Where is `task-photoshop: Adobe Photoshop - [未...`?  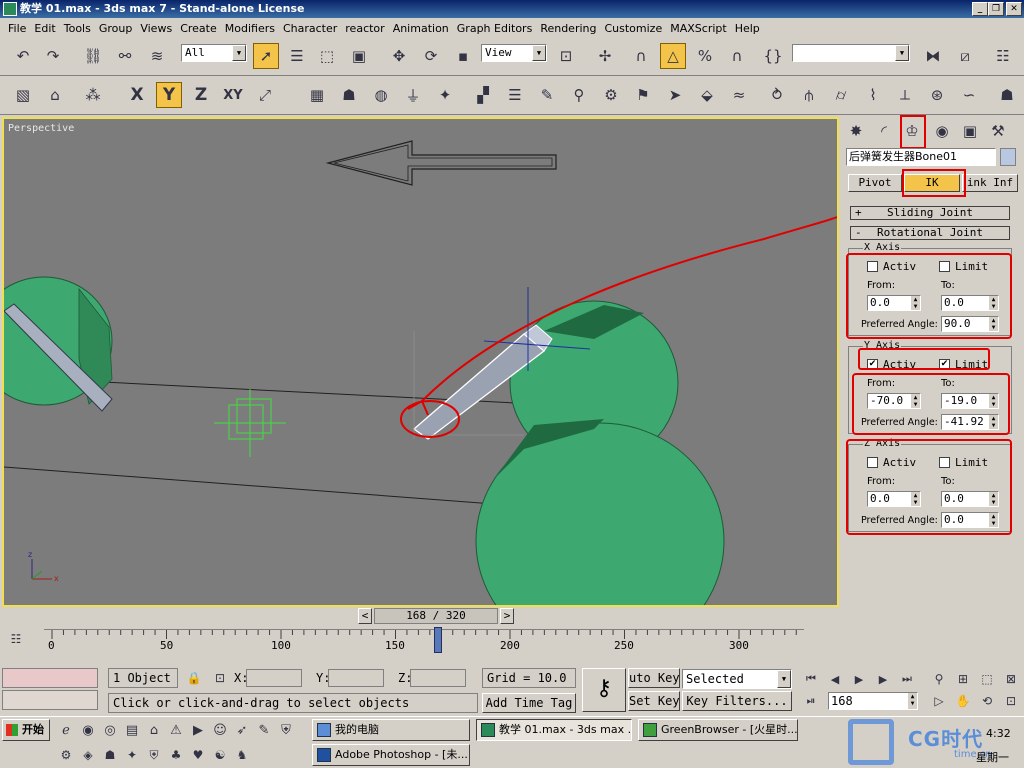
task-photoshop: Adobe Photoshop - [未... is located at coordinates (391, 755).